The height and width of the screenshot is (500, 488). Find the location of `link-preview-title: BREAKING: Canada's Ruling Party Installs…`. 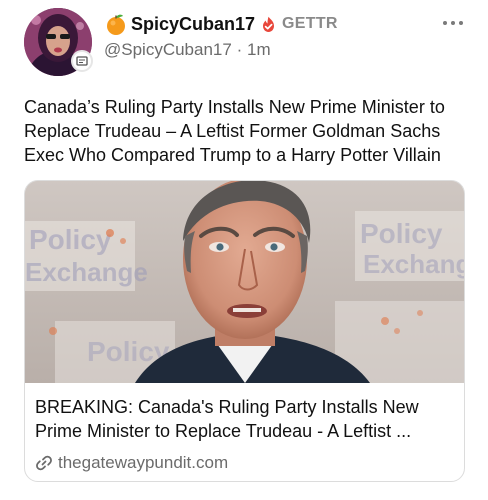

link-preview-title: BREAKING: Canada's Ruling Party Installs… is located at coordinates (247, 419).